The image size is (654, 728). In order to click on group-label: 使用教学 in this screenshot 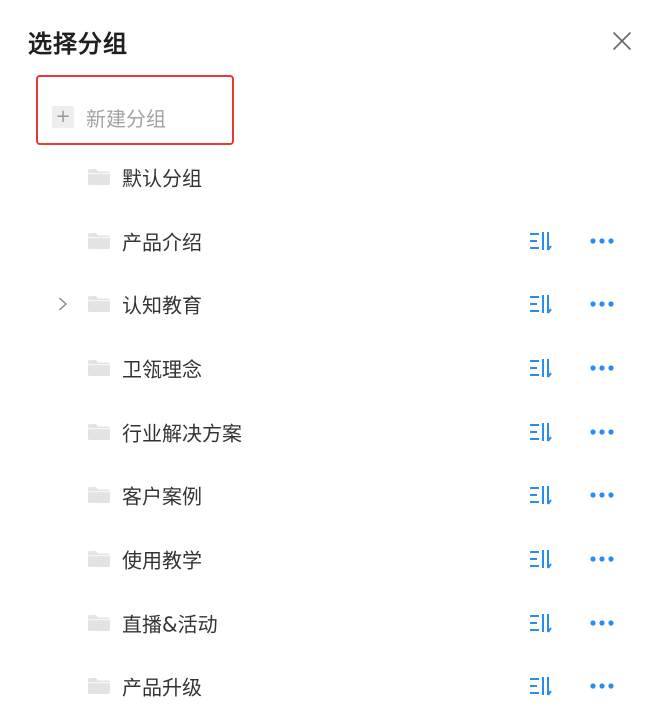, I will do `click(162, 560)`.